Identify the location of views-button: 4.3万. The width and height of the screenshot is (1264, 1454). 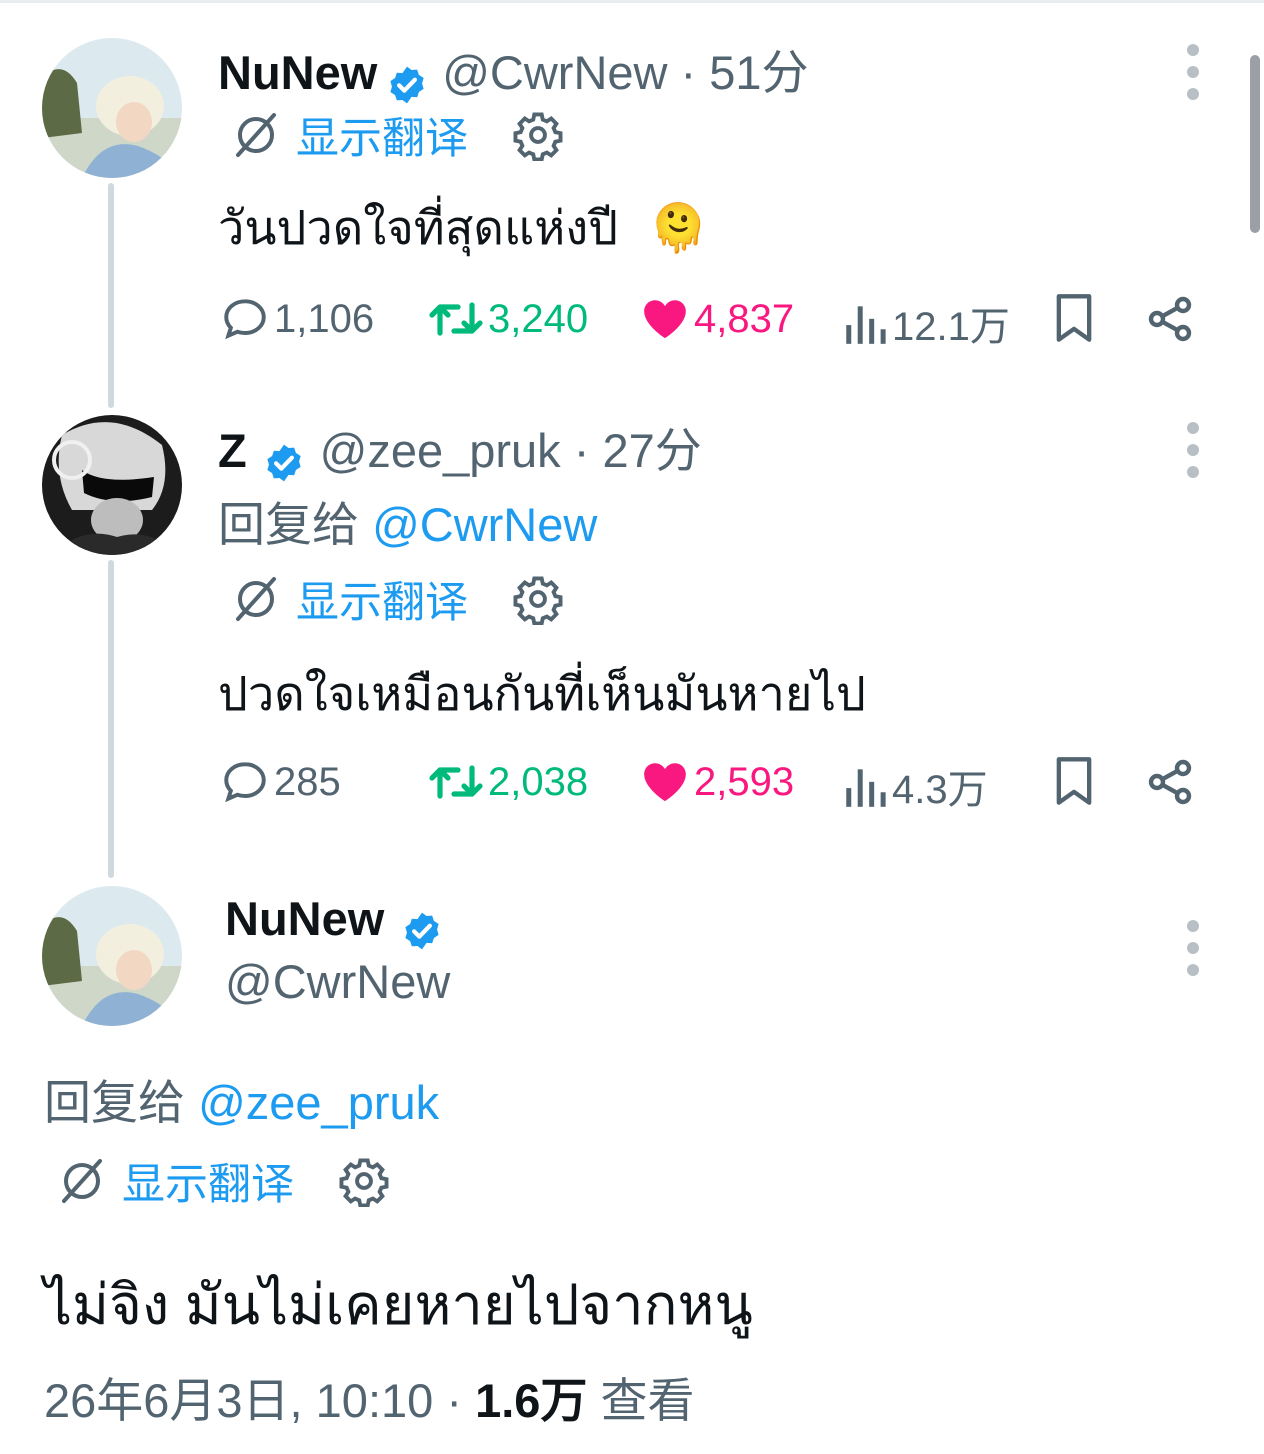
(915, 786).